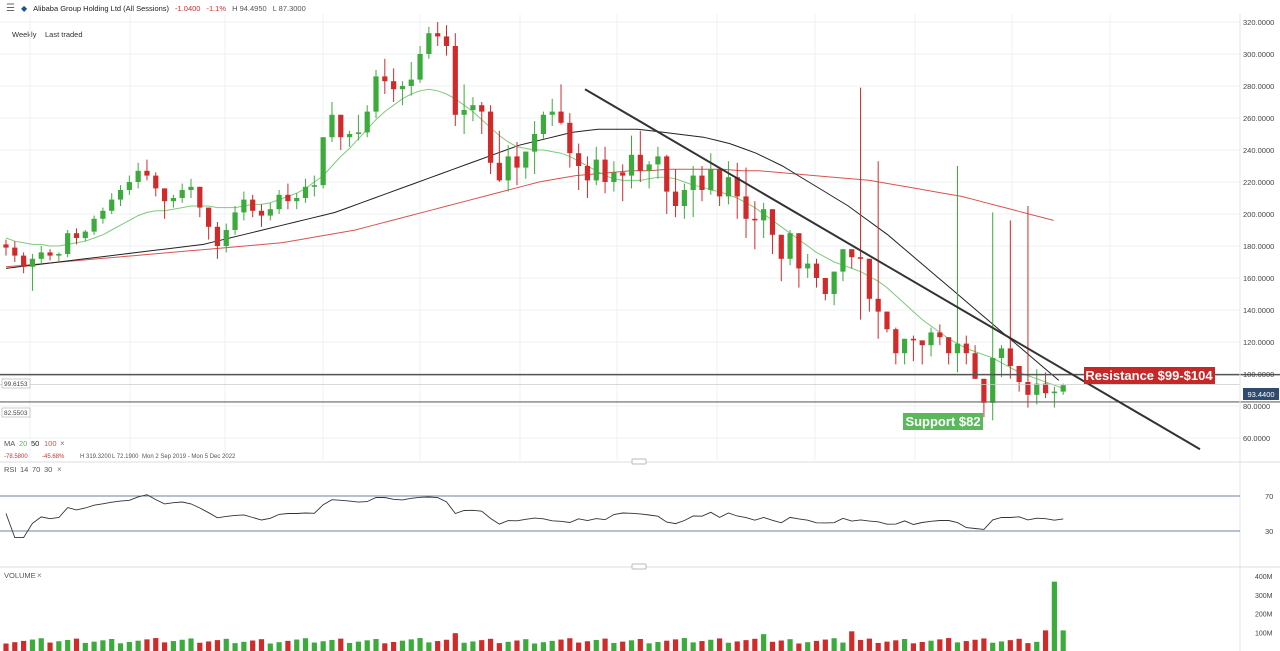 Image resolution: width=1280 pixels, height=651 pixels. I want to click on price-tick-label: 120.0000, so click(1258, 342).